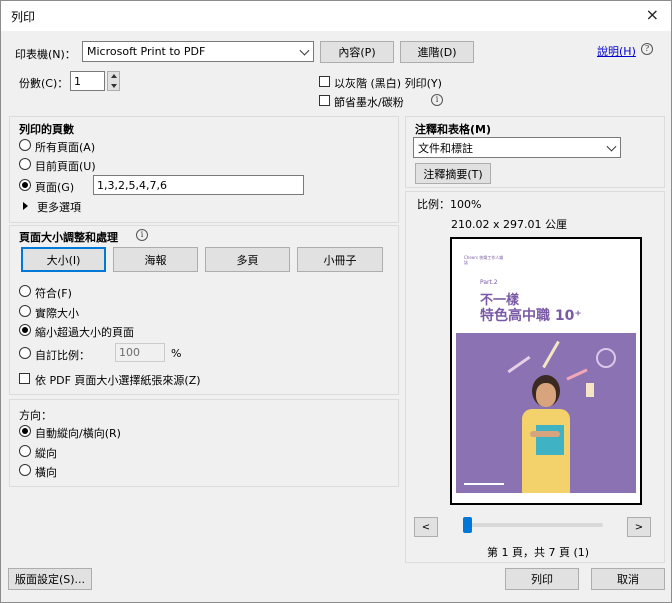  Describe the element at coordinates (533, 525) in the screenshot. I see `page-slider-track` at that location.